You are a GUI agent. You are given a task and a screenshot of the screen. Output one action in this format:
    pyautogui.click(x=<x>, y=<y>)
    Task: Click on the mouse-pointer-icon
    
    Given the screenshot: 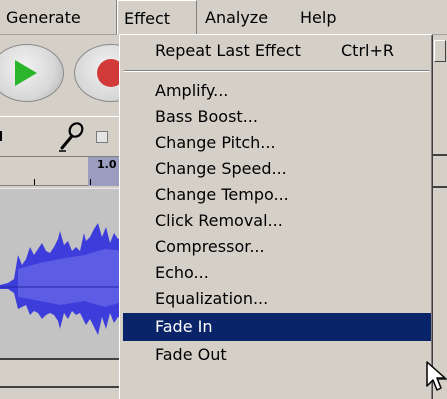 What is the action you would take?
    pyautogui.click(x=436, y=376)
    